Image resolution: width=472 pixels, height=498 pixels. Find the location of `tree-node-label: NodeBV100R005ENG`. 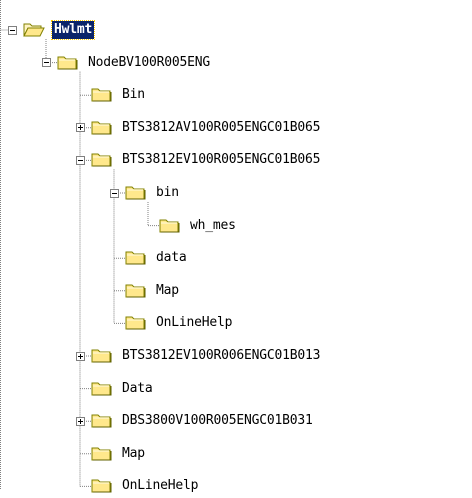

tree-node-label: NodeBV100R005ENG is located at coordinates (149, 63).